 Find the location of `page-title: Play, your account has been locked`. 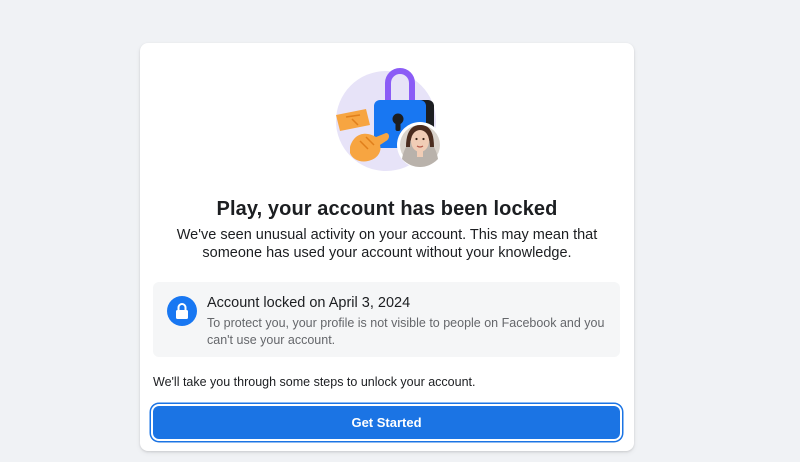

page-title: Play, your account has been locked is located at coordinates (387, 209).